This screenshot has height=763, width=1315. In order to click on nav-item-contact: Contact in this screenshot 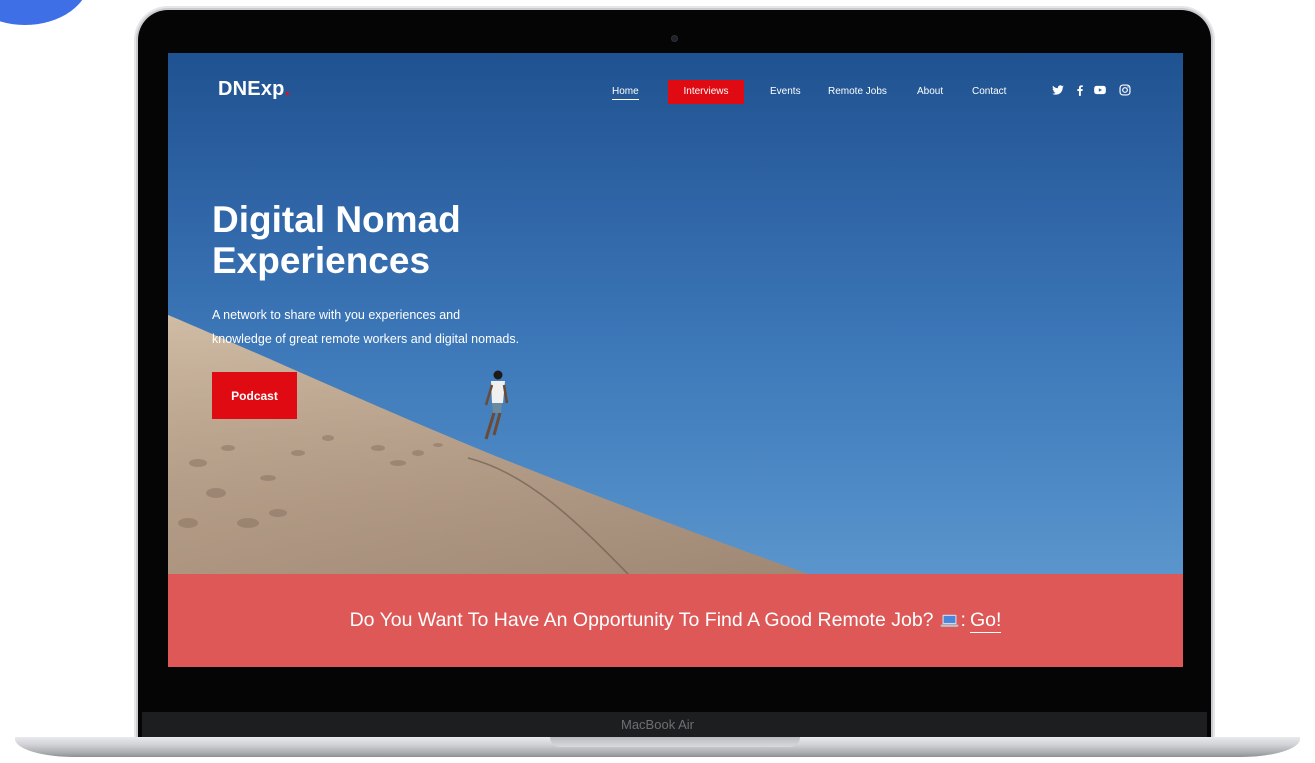, I will do `click(989, 92)`.